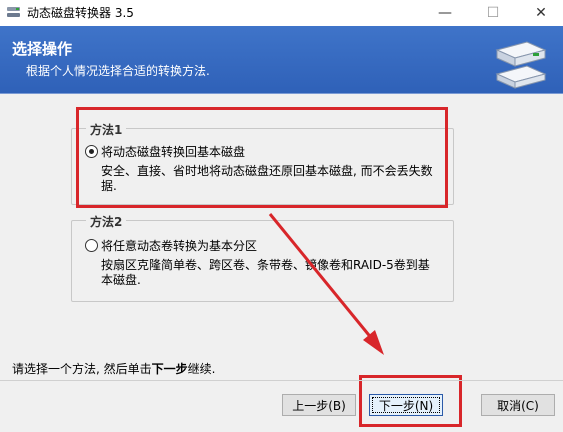 This screenshot has width=563, height=432. Describe the element at coordinates (518, 405) in the screenshot. I see `cancel-button: 取消(C)` at that location.